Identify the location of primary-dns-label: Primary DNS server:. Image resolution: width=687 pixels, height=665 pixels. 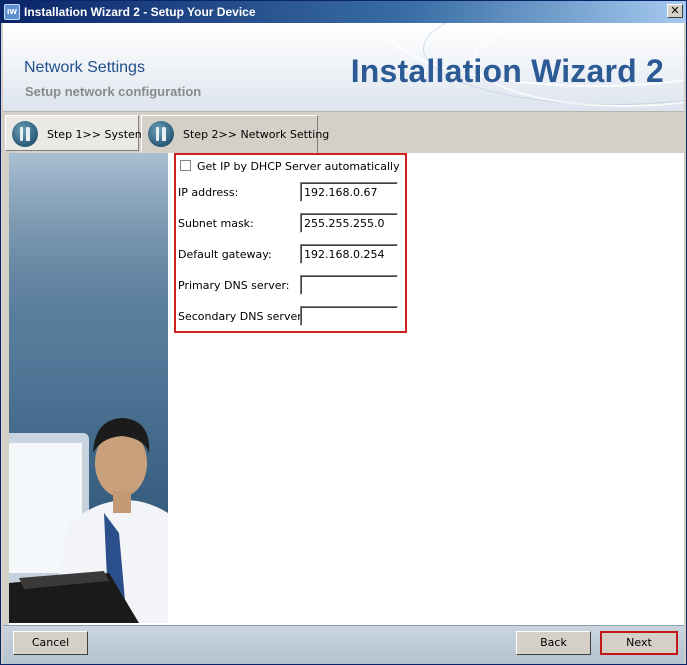
(234, 285).